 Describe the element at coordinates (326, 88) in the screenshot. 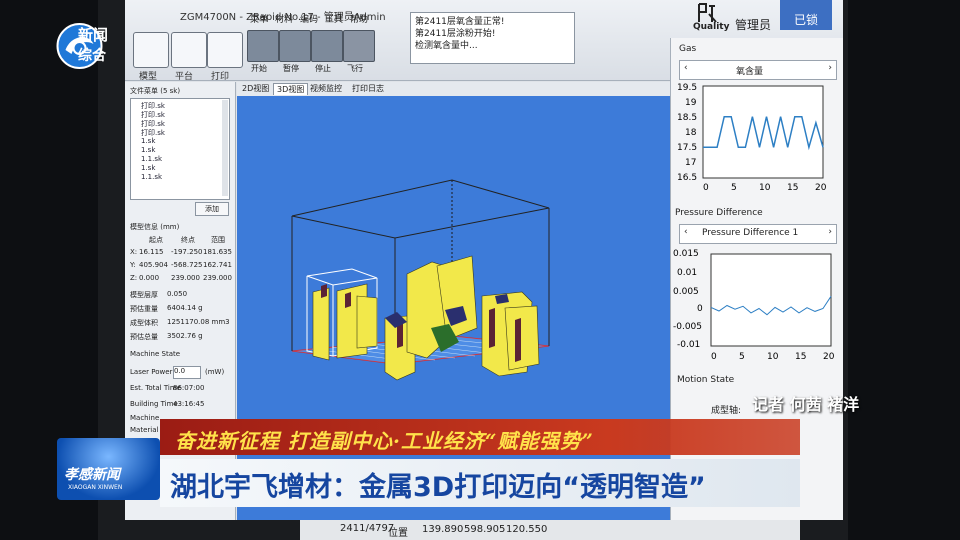

I see `tab-video-monitor: 视频监控` at that location.